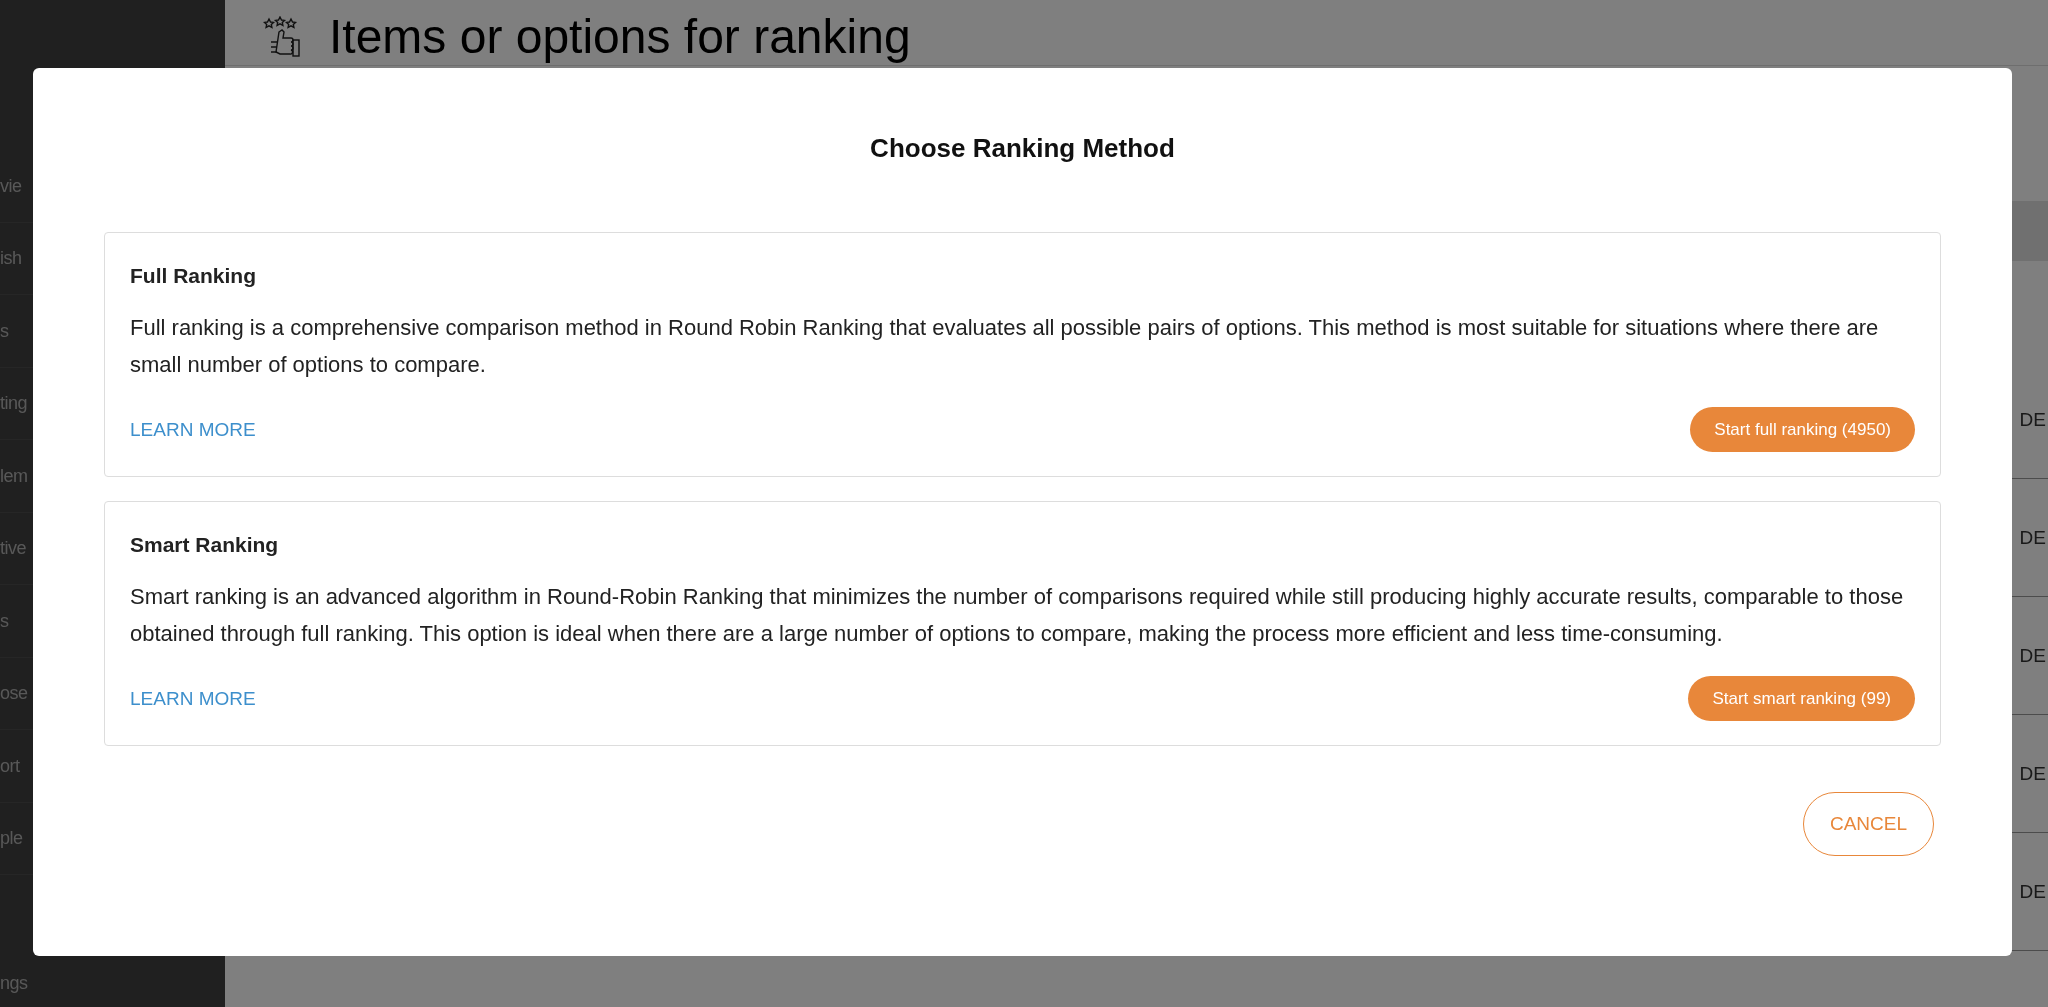 The image size is (2048, 1007). Describe the element at coordinates (14, 693) in the screenshot. I see `sidebar-item: ose` at that location.